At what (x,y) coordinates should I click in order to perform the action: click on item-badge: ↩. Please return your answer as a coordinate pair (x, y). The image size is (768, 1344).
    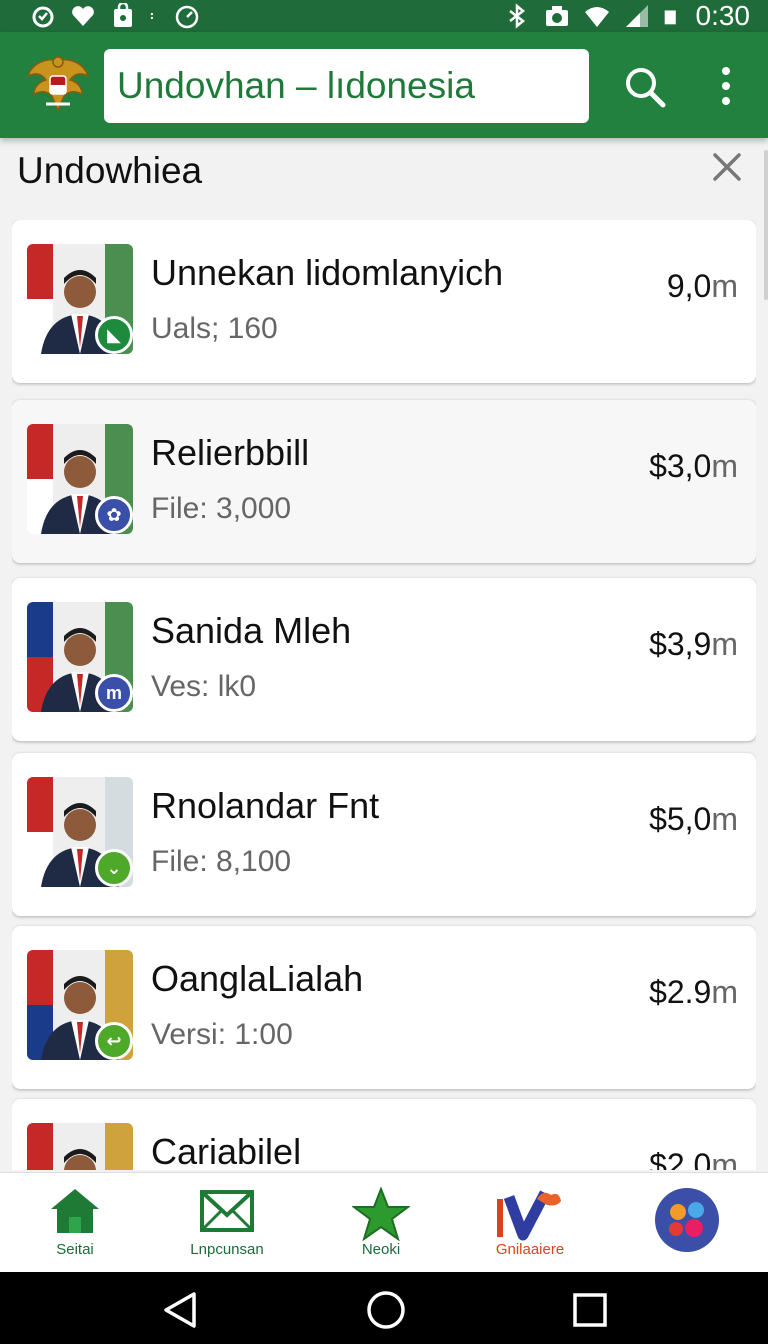
    Looking at the image, I should click on (114, 1041).